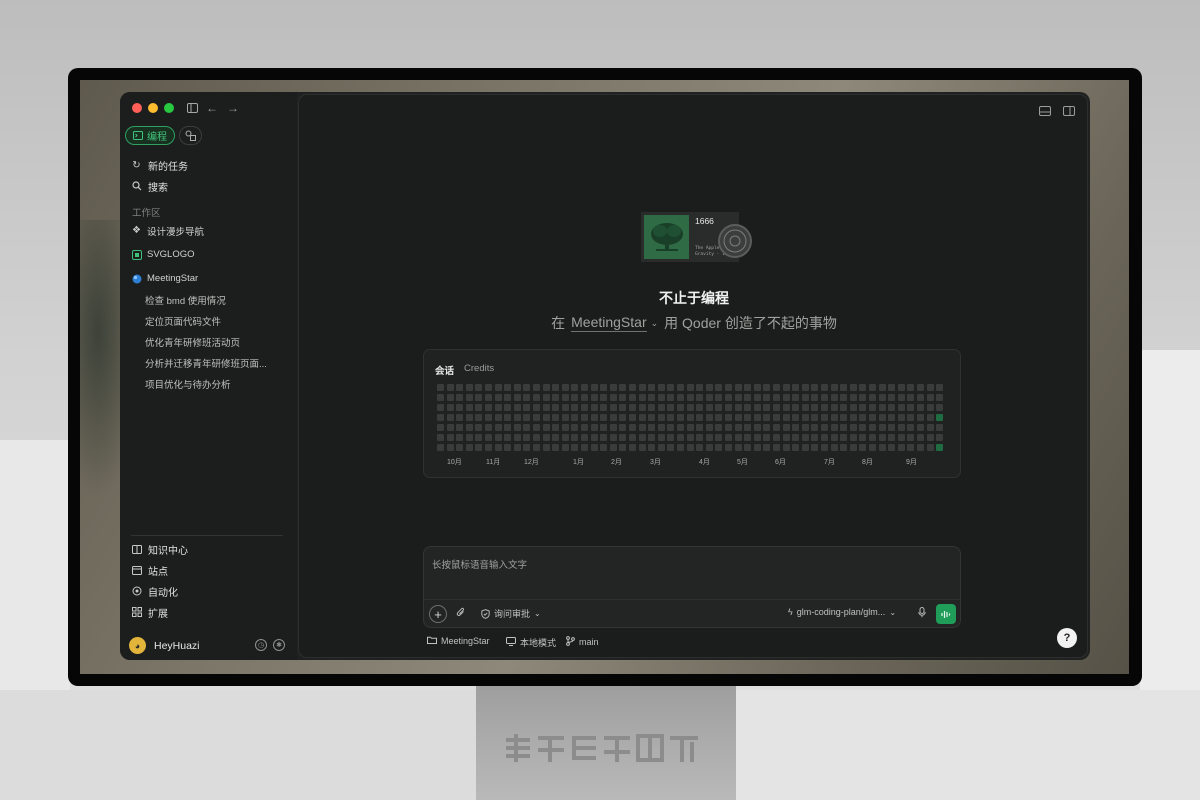  I want to click on month-label: 11月, so click(493, 462).